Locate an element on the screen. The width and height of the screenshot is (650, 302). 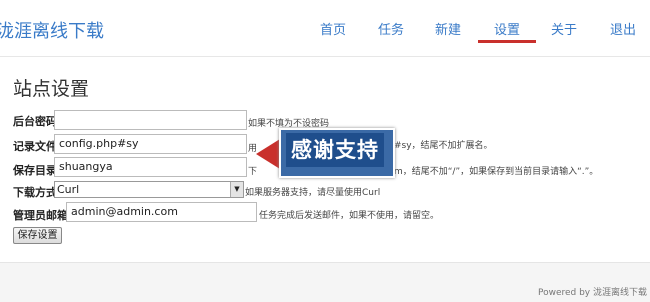
password-label: 后台密码 is located at coordinates (35, 121).